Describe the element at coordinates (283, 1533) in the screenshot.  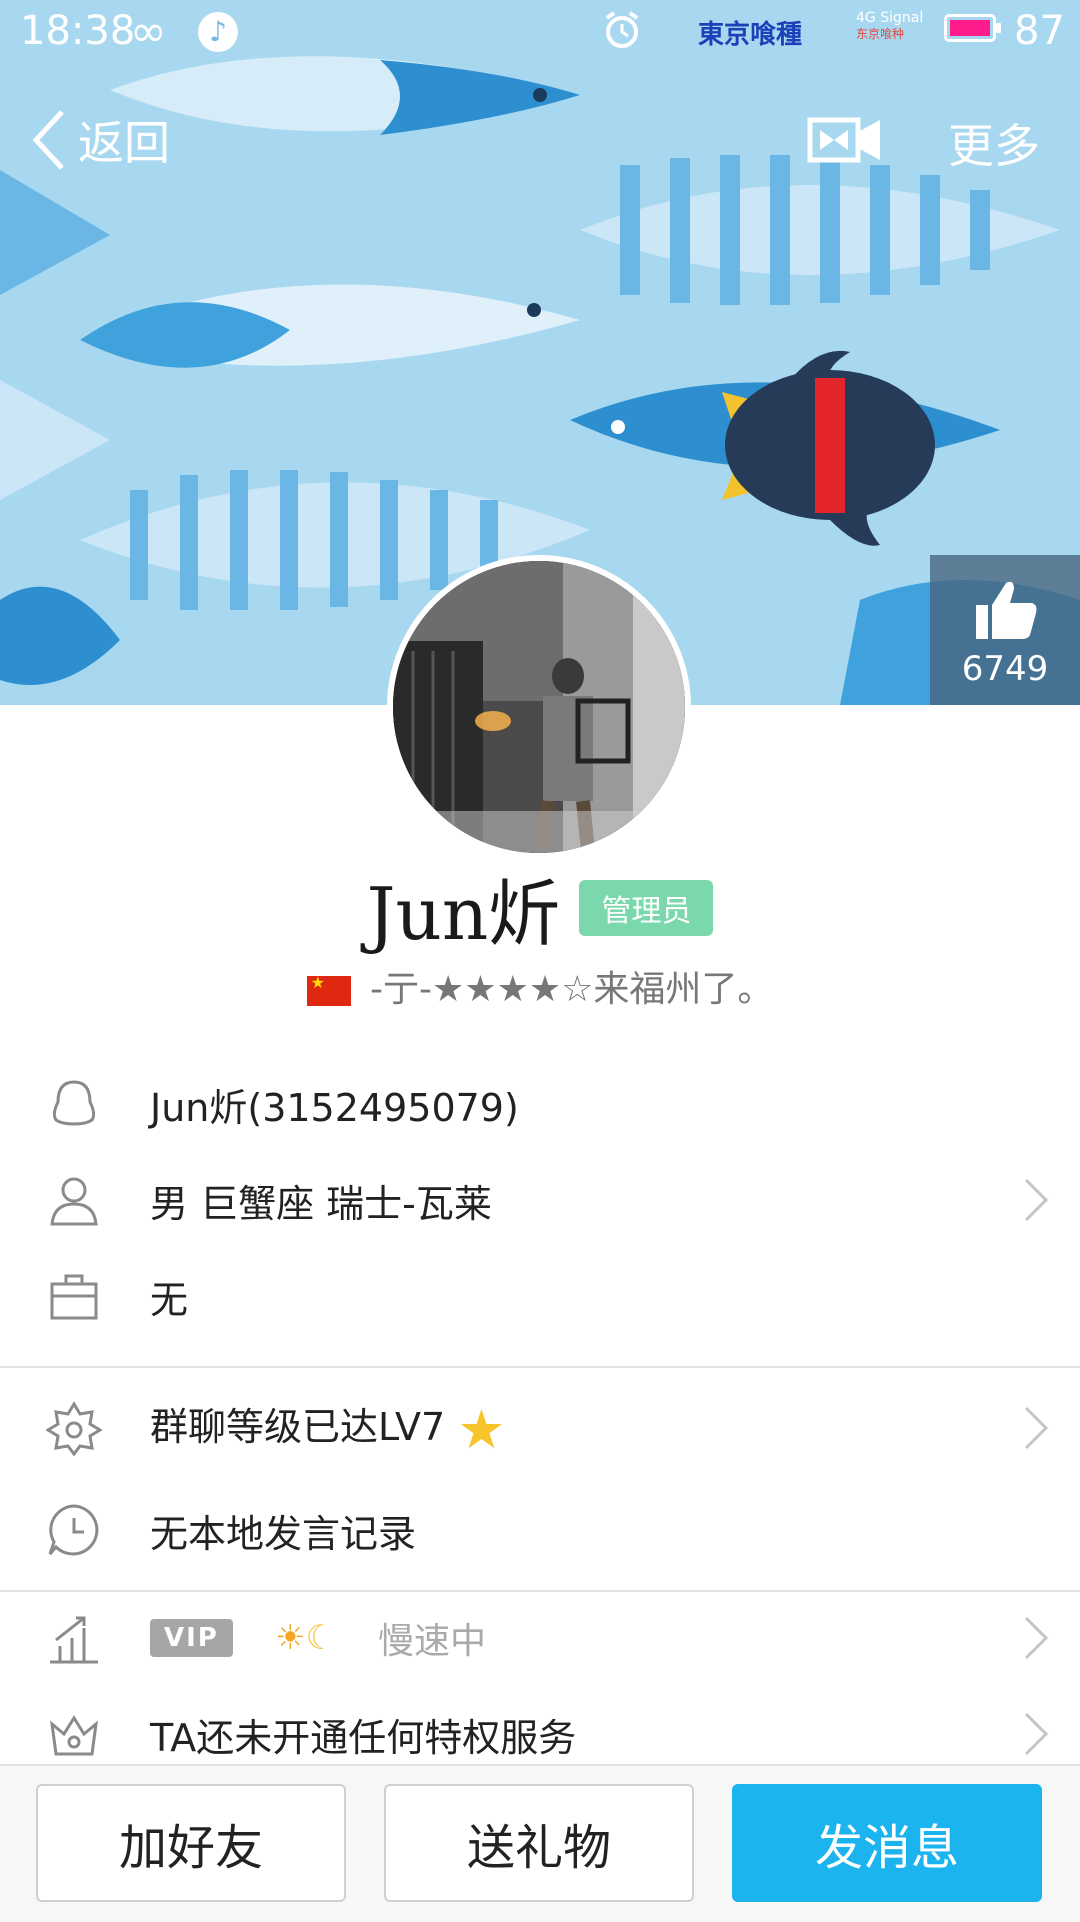
I see `speech-record: 无本地发言记录` at that location.